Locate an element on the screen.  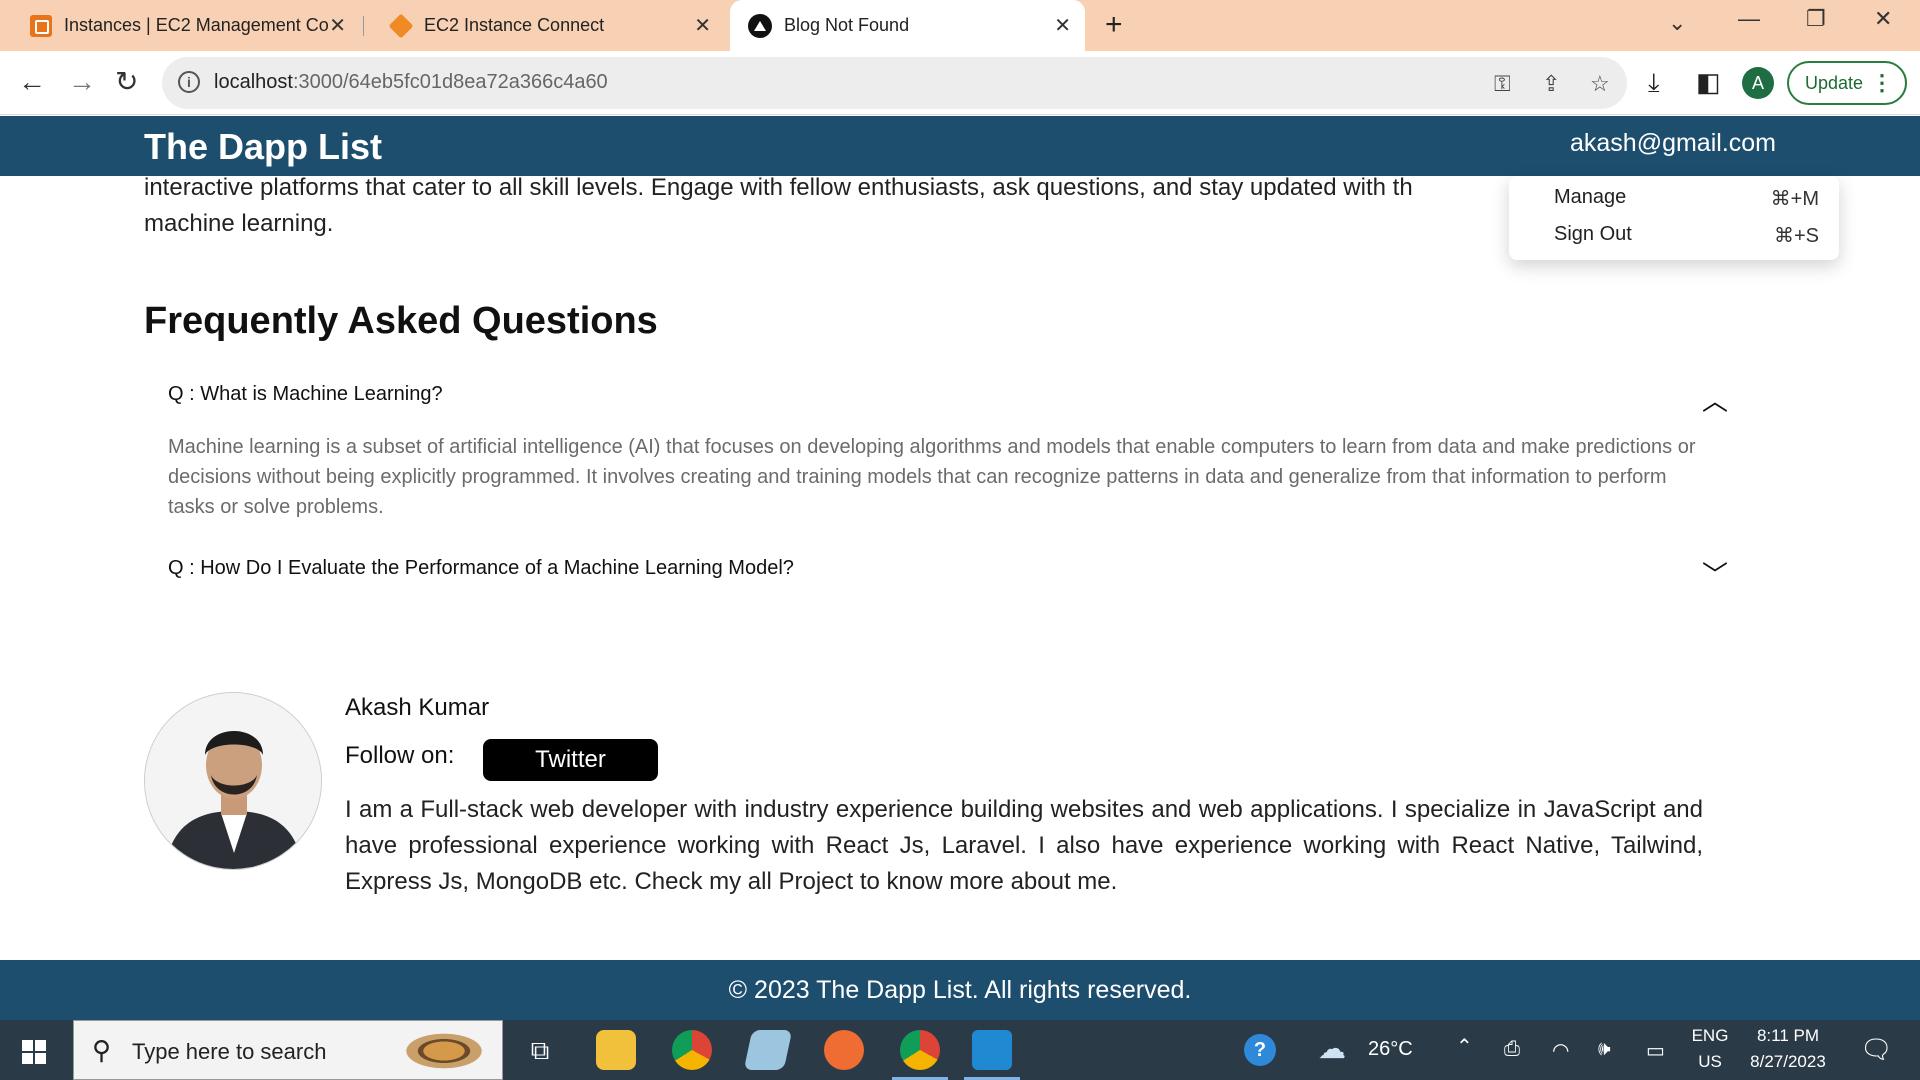
postman-icon is located at coordinates (844, 1050).